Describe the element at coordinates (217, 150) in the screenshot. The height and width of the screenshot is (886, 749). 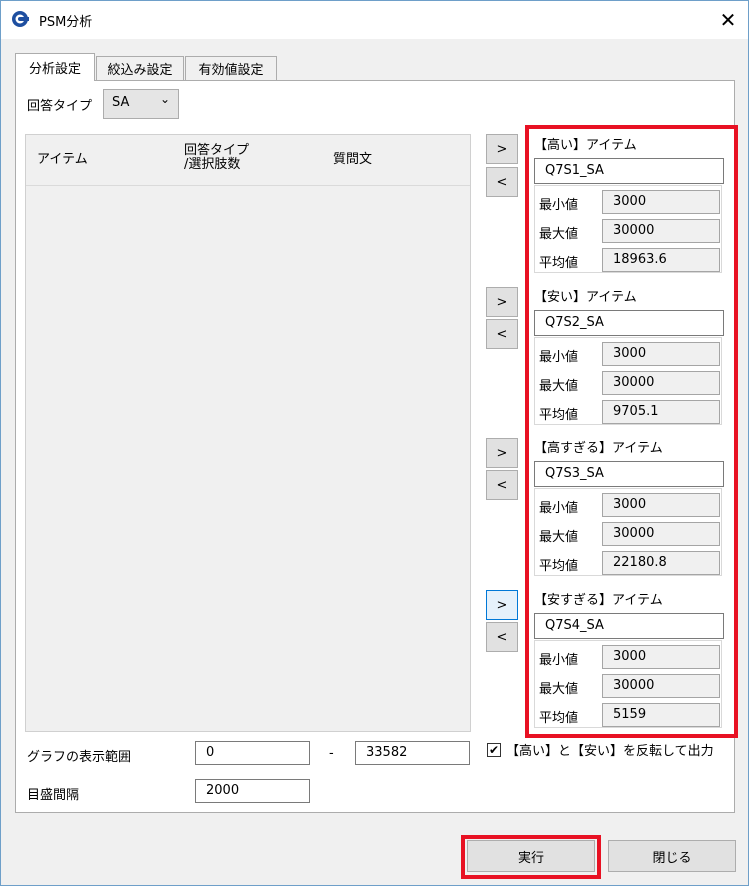
I see `column-header-answer-type-line1: 回答タイプ` at that location.